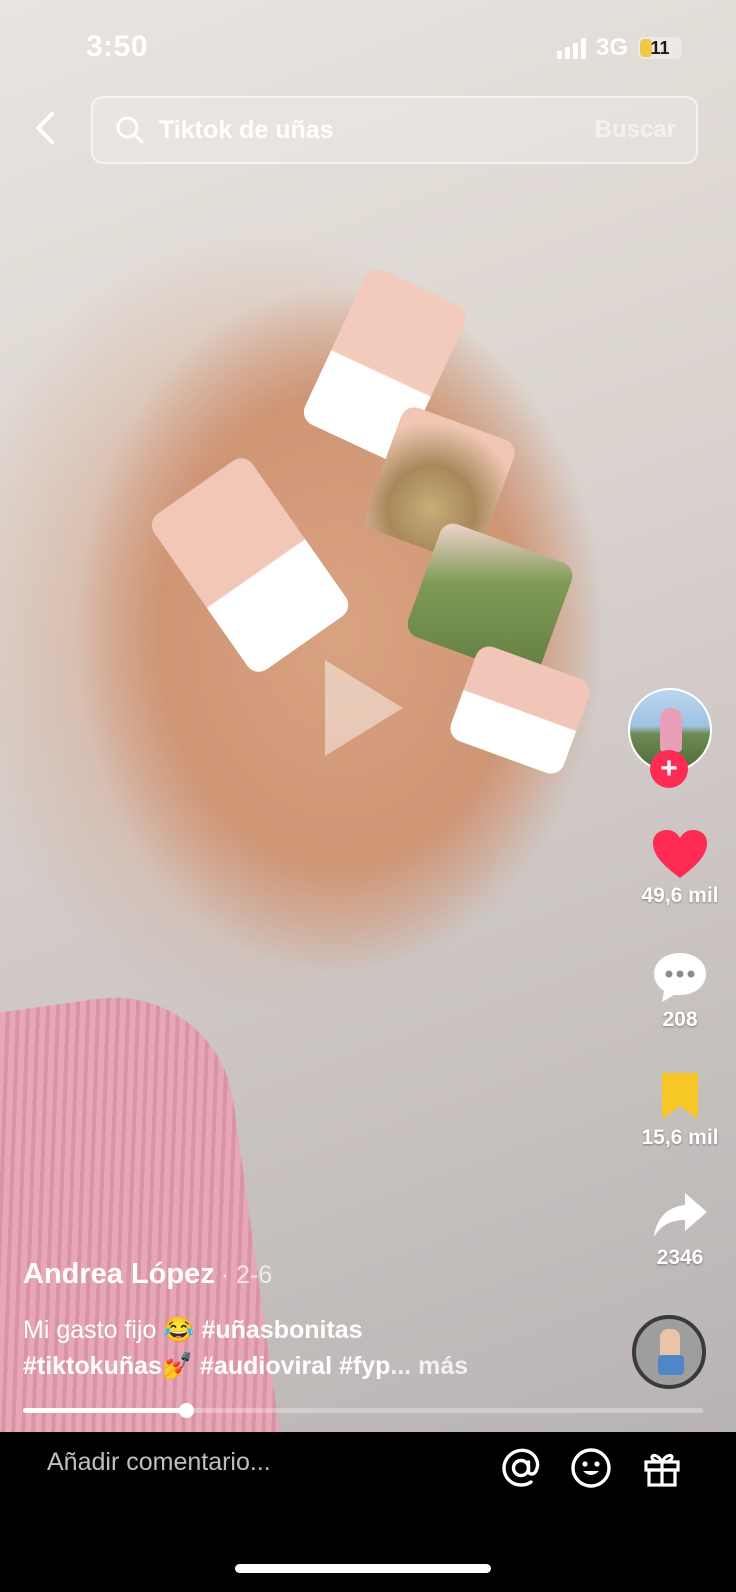  What do you see at coordinates (680, 1096) in the screenshot?
I see `bookmark-icon` at bounding box center [680, 1096].